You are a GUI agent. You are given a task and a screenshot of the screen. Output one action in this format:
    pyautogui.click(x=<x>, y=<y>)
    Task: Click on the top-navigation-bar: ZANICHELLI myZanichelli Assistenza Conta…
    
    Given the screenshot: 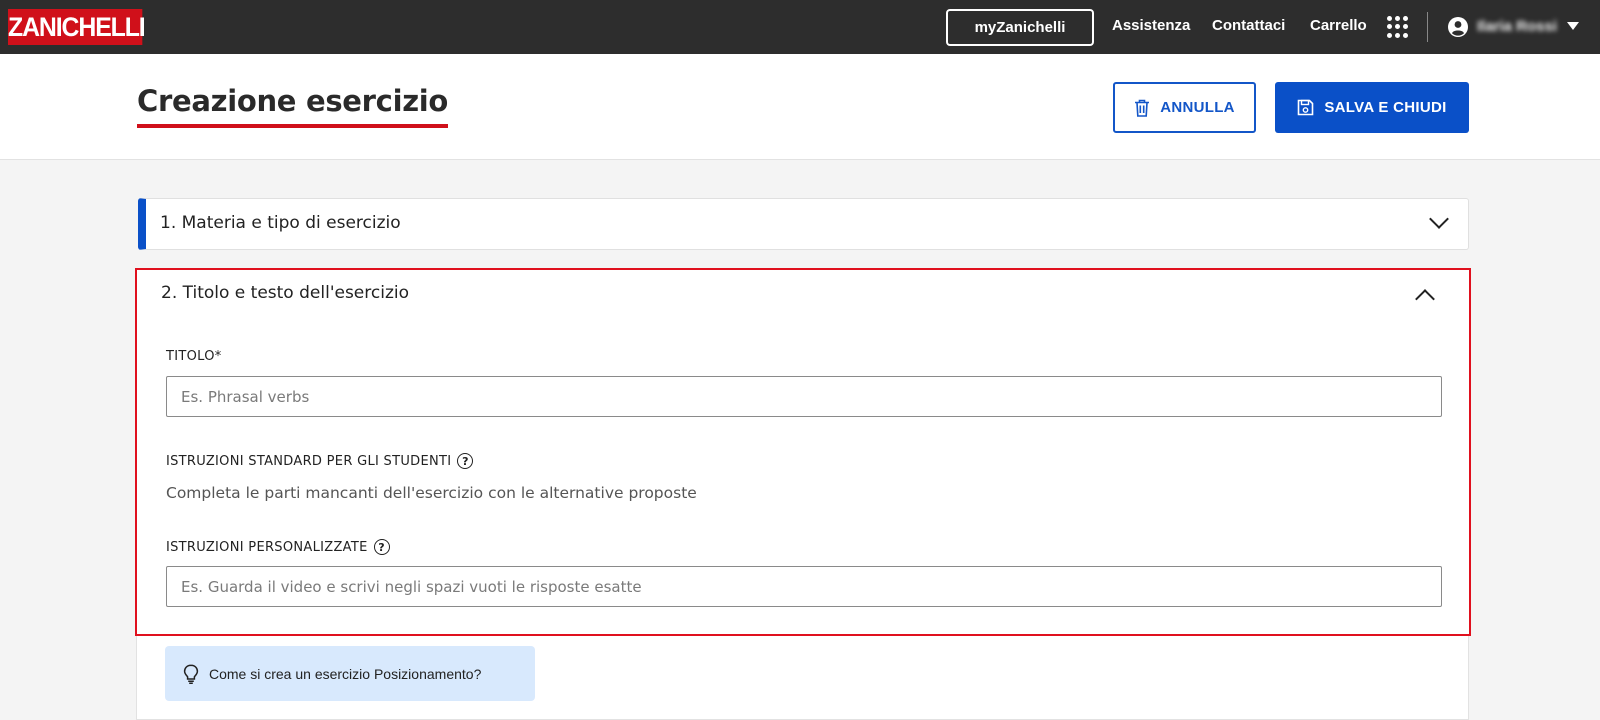 What is the action you would take?
    pyautogui.click(x=800, y=27)
    